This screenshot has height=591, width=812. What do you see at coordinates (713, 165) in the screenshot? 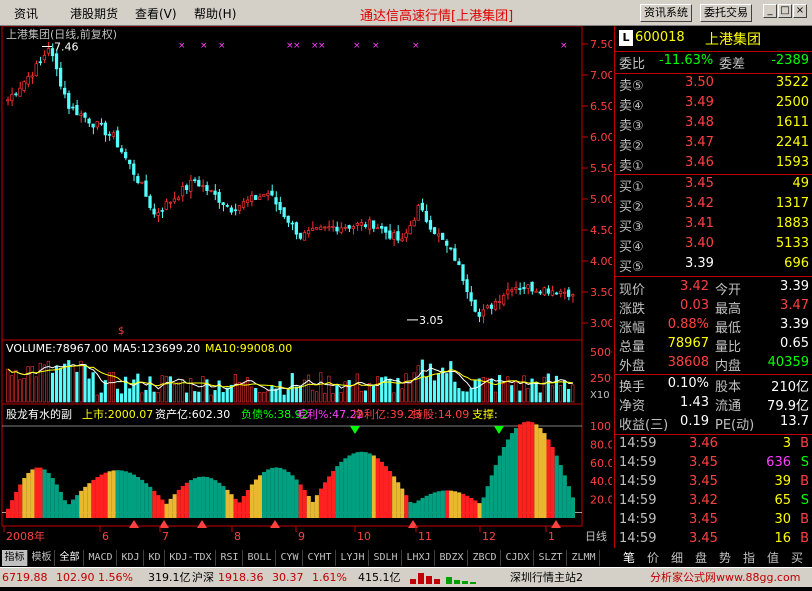
I see `ask-row: 卖① 3.46 1593` at bounding box center [713, 165].